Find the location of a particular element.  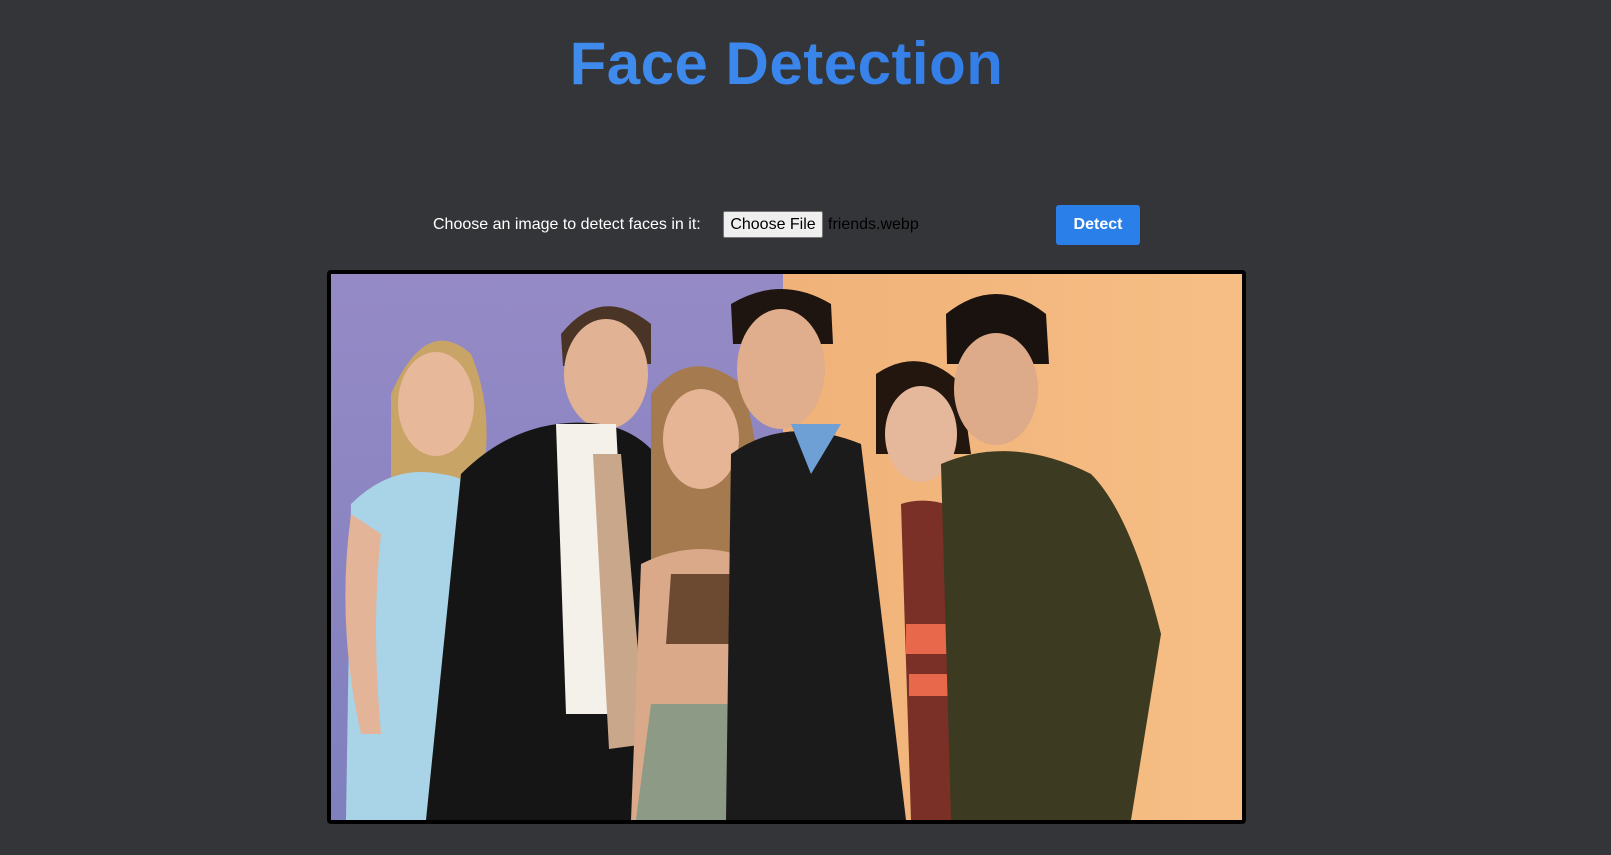

detect-button: Detect is located at coordinates (1098, 225).